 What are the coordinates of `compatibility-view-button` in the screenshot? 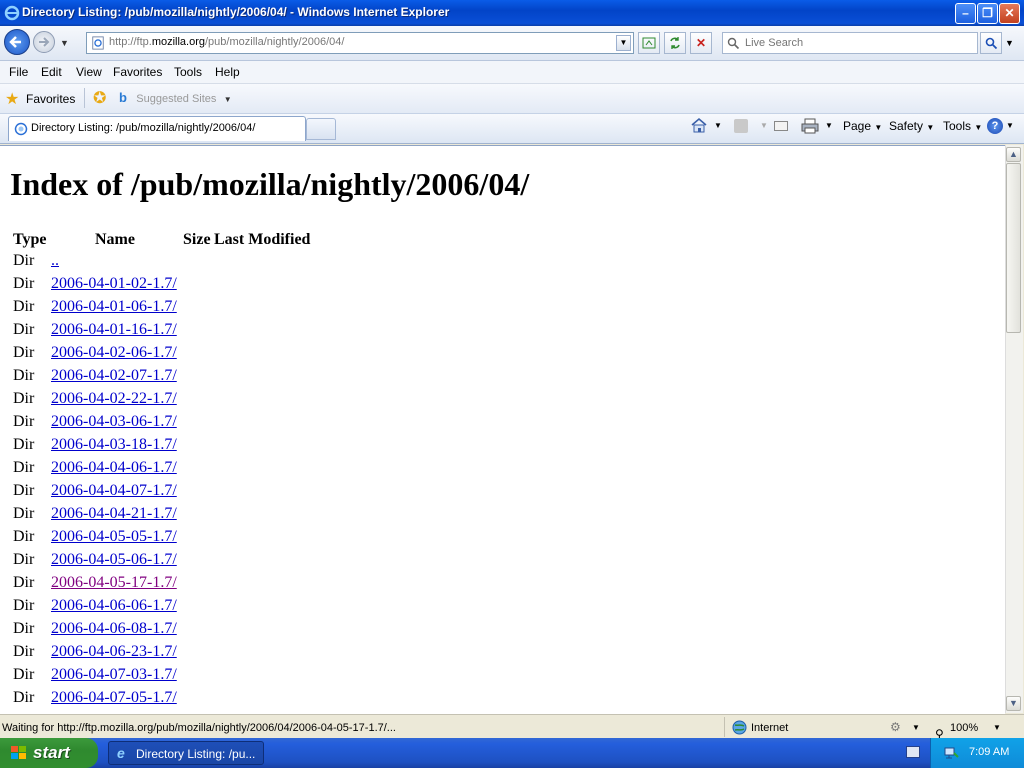 It's located at (649, 43).